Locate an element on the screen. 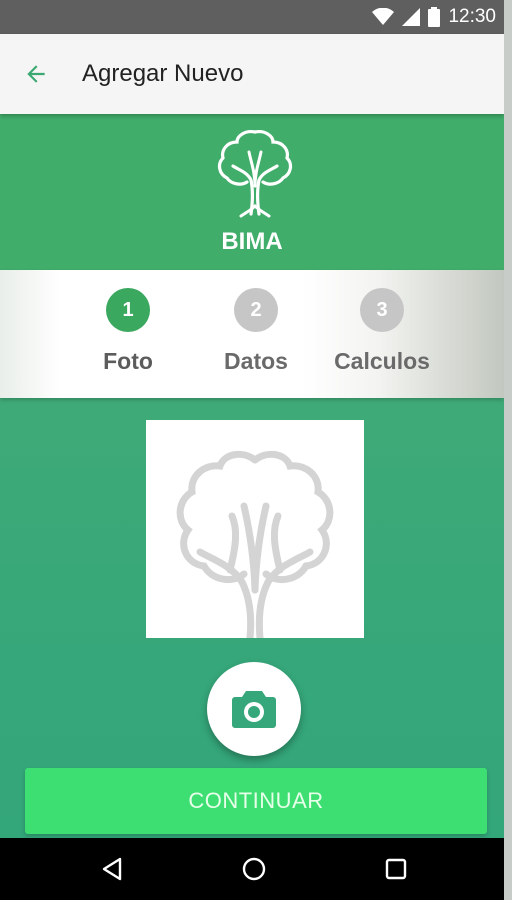 The height and width of the screenshot is (900, 512). step-foto: 1 Foto is located at coordinates (128, 331).